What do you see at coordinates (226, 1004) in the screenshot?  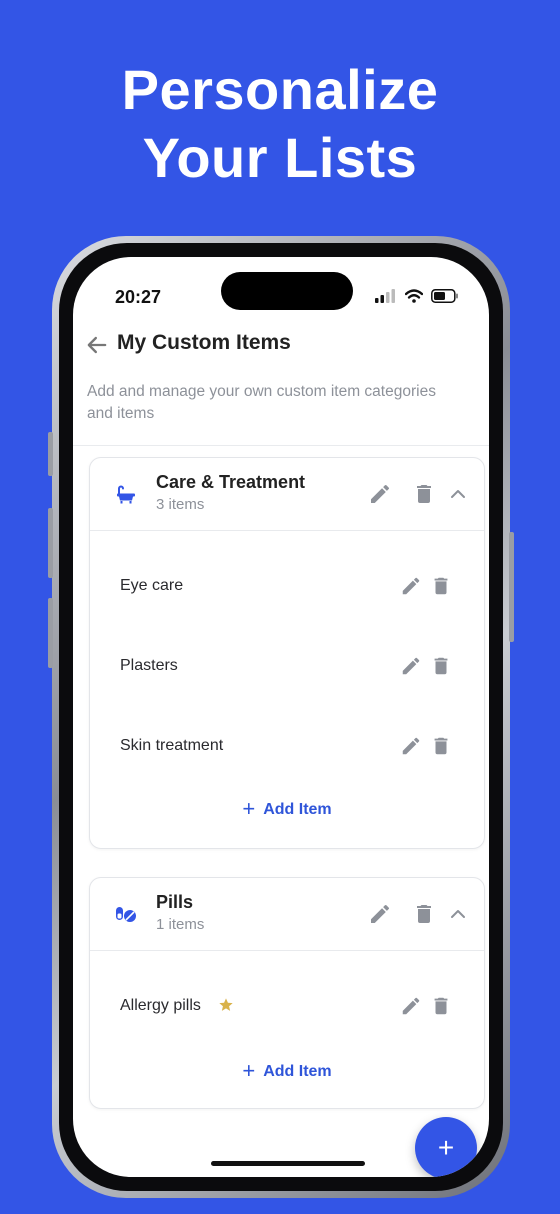 I see `favorite-star-icon` at bounding box center [226, 1004].